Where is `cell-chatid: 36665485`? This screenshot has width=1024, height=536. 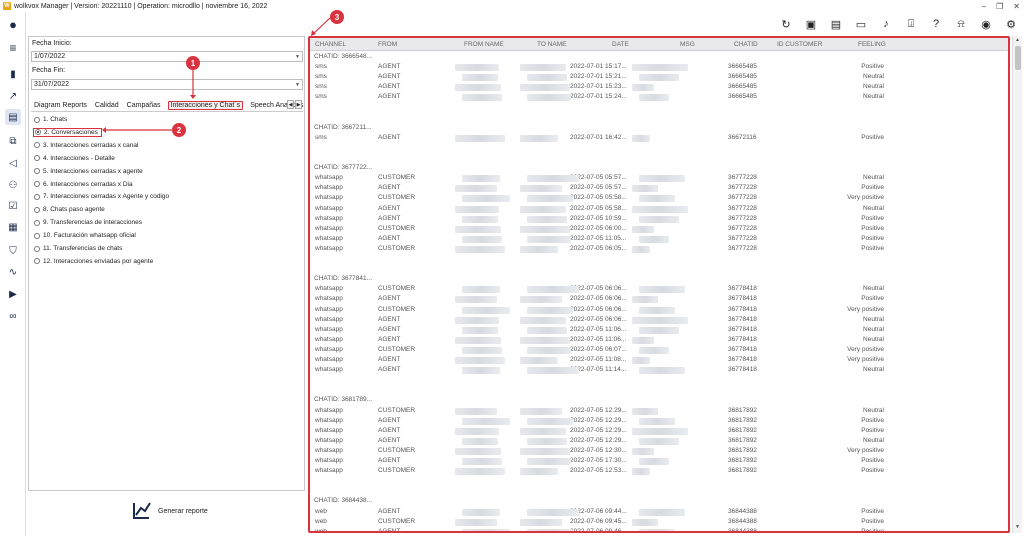
cell-chatid: 36665485 is located at coordinates (742, 87).